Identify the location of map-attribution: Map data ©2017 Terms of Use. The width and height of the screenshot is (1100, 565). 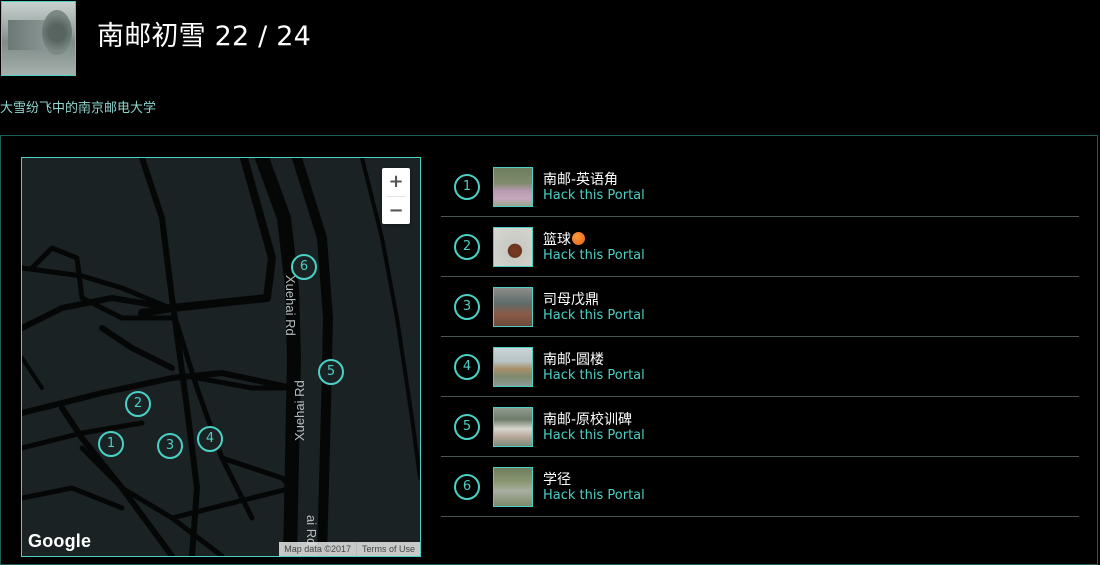
(349, 549).